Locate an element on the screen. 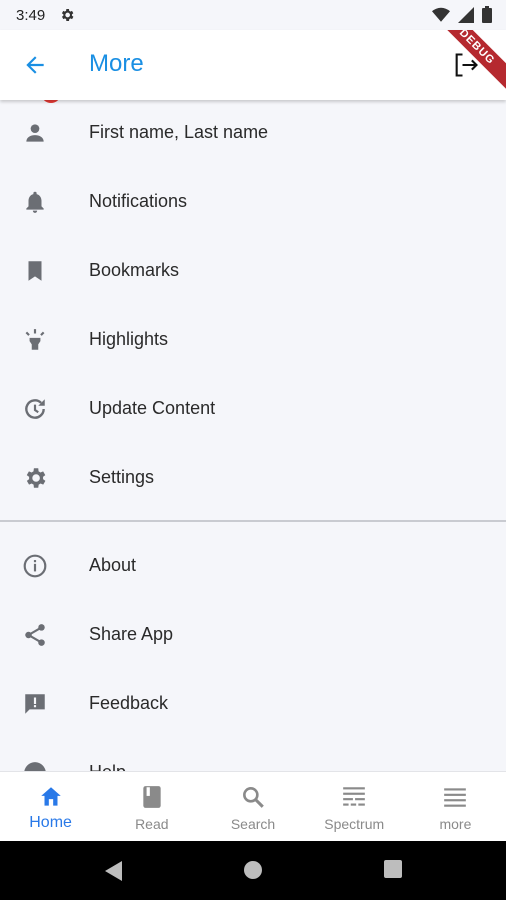  nav-search: Search is located at coordinates (252, 806).